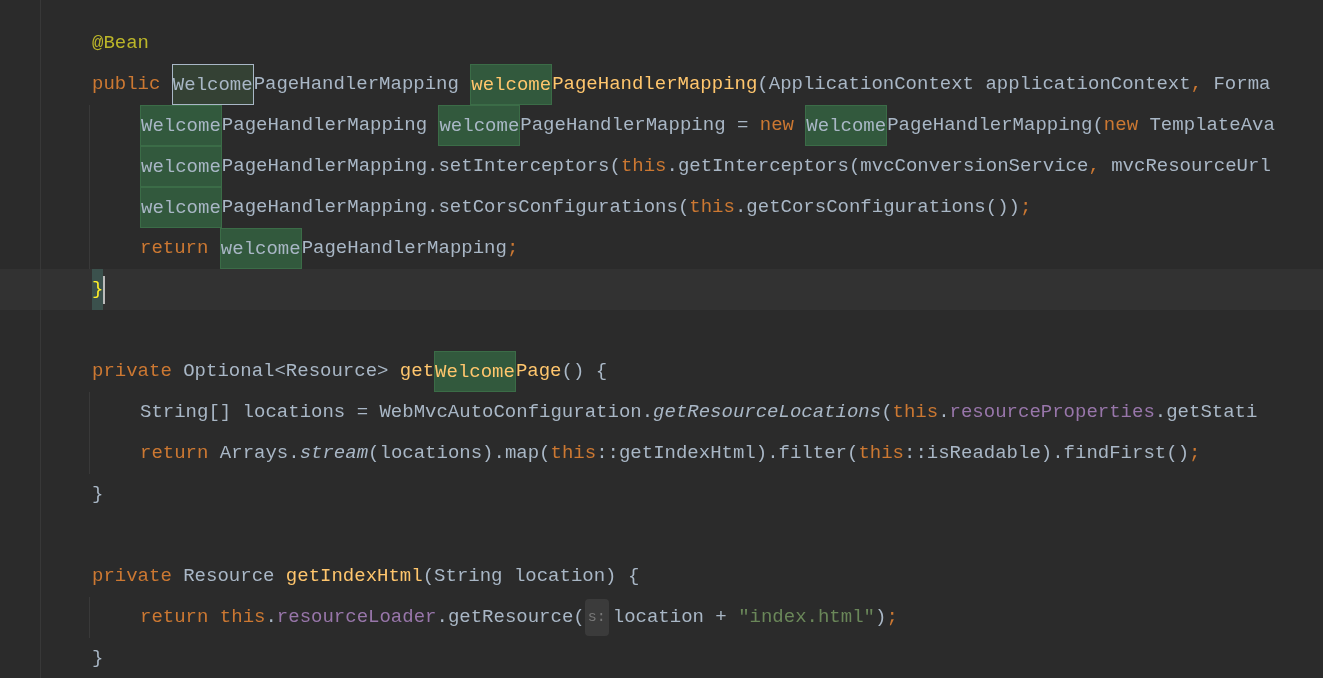 The width and height of the screenshot is (1323, 678). I want to click on code-text: PageHandlerMapping.setInterceptors(, so click(421, 166).